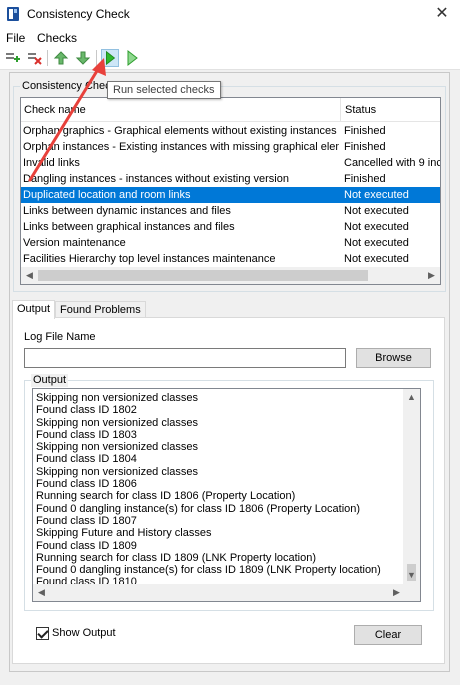 Image resolution: width=460 pixels, height=685 pixels. What do you see at coordinates (230, 58) in the screenshot?
I see `toolbar` at bounding box center [230, 58].